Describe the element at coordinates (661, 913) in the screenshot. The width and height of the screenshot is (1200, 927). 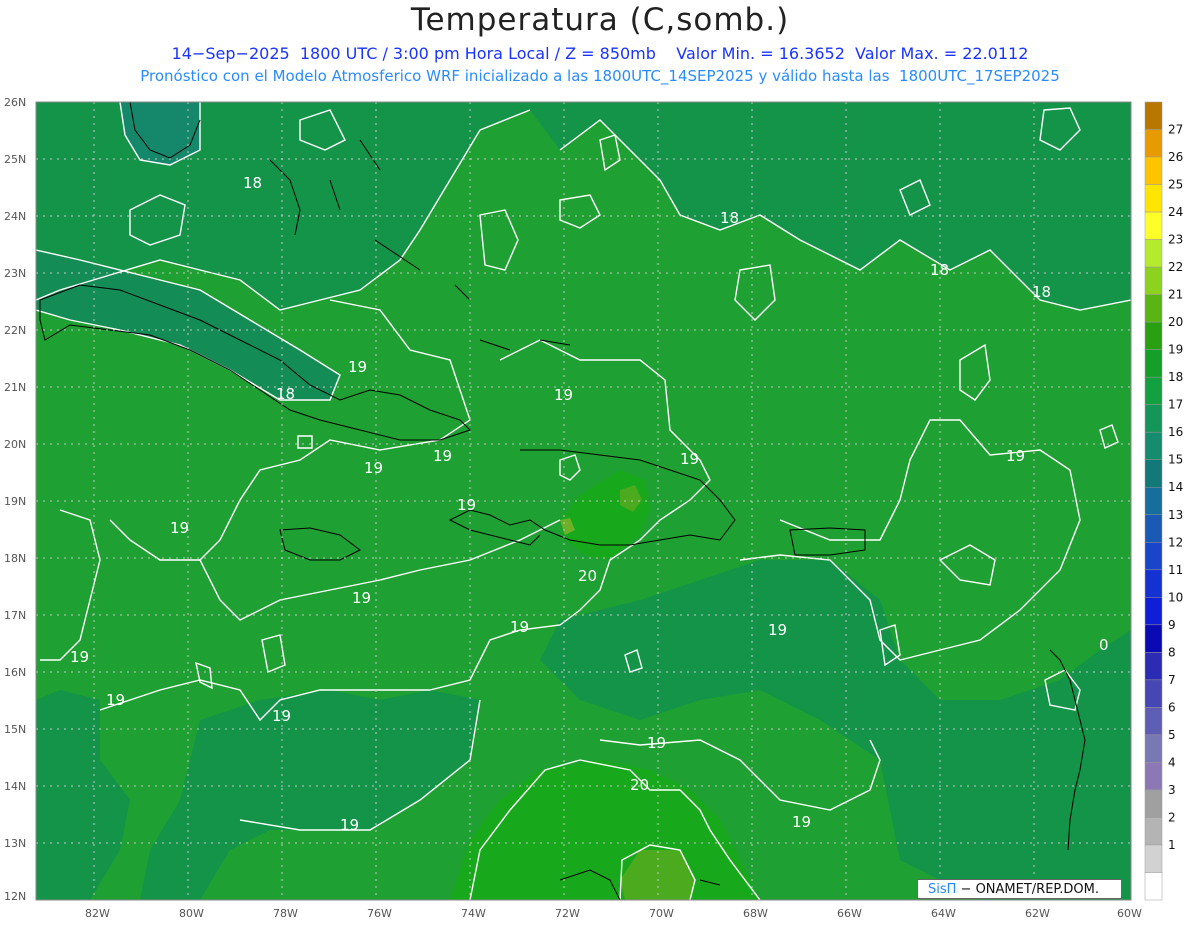
I see `lon-label: 70W` at that location.